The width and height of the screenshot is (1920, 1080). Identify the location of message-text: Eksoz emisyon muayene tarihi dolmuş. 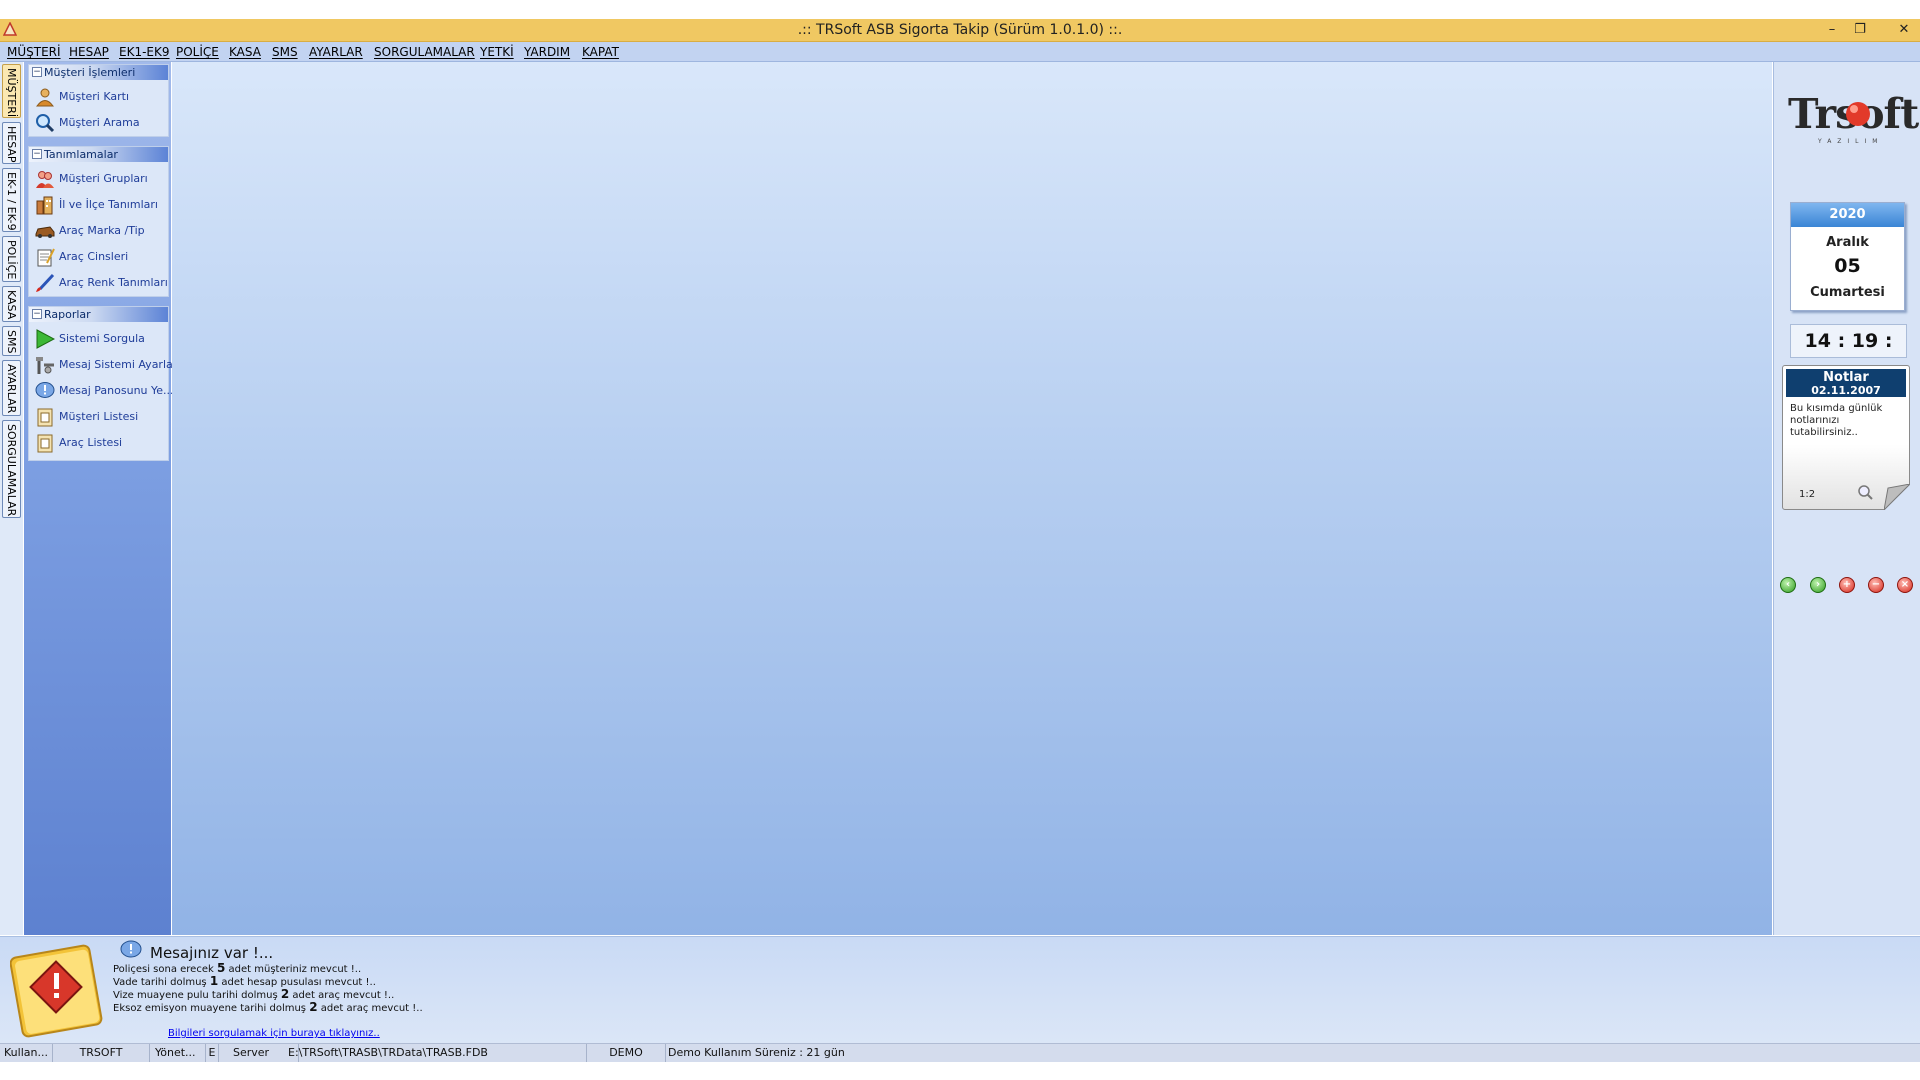
(211, 1008).